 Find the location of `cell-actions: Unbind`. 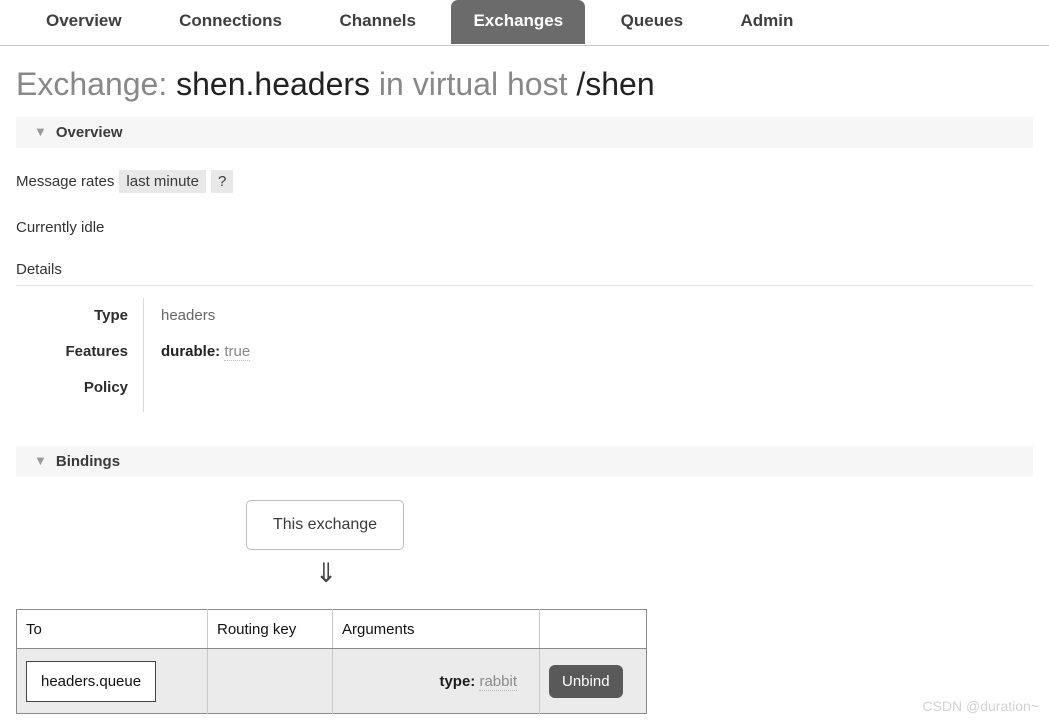

cell-actions: Unbind is located at coordinates (593, 681).